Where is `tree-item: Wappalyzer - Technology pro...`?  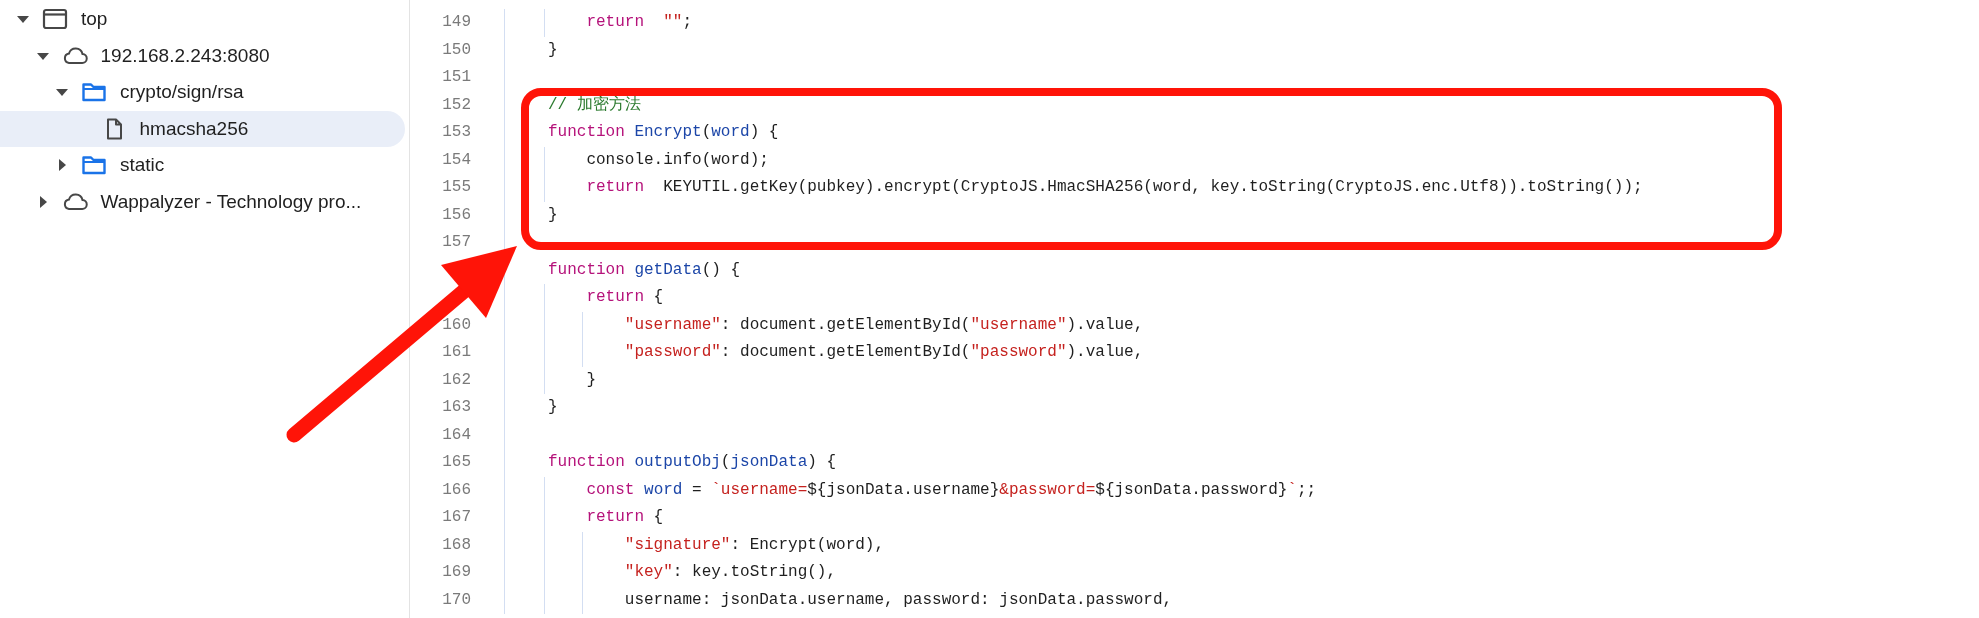 tree-item: Wappalyzer - Technology pro... is located at coordinates (202, 201).